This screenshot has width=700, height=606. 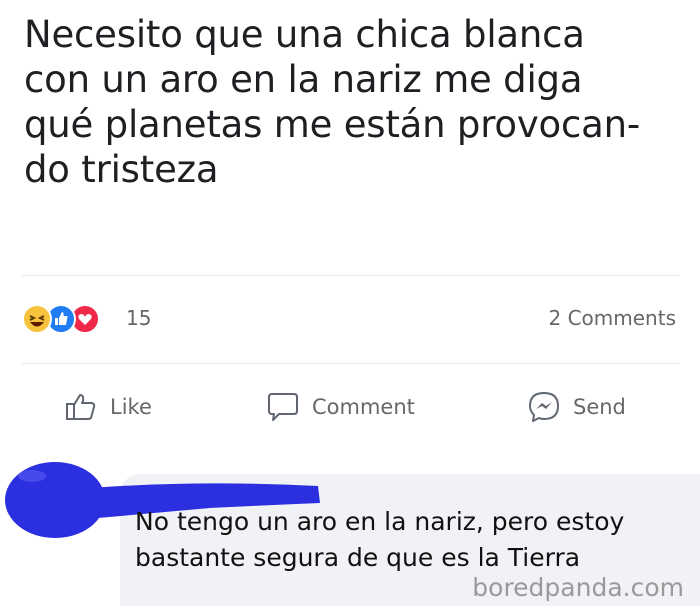 I want to click on send-button: Send, so click(x=576, y=407).